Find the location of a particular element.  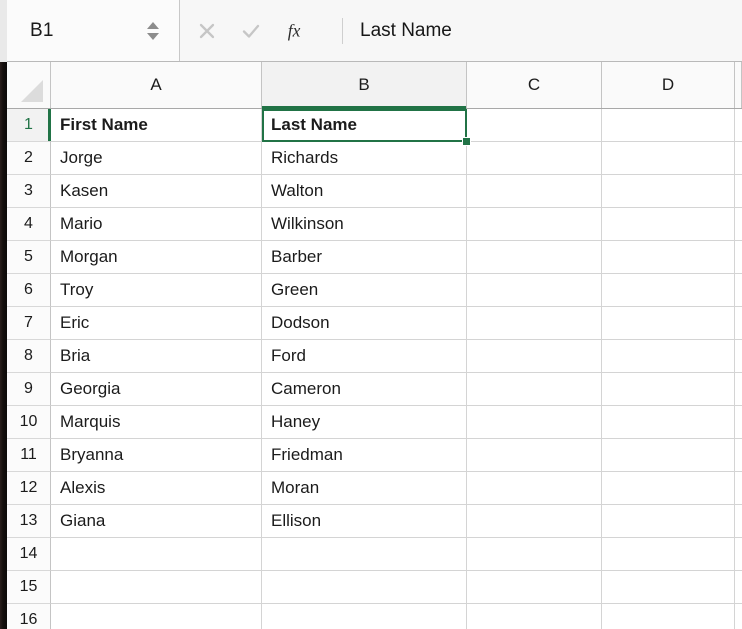

cell-A7: Eric is located at coordinates (156, 323).